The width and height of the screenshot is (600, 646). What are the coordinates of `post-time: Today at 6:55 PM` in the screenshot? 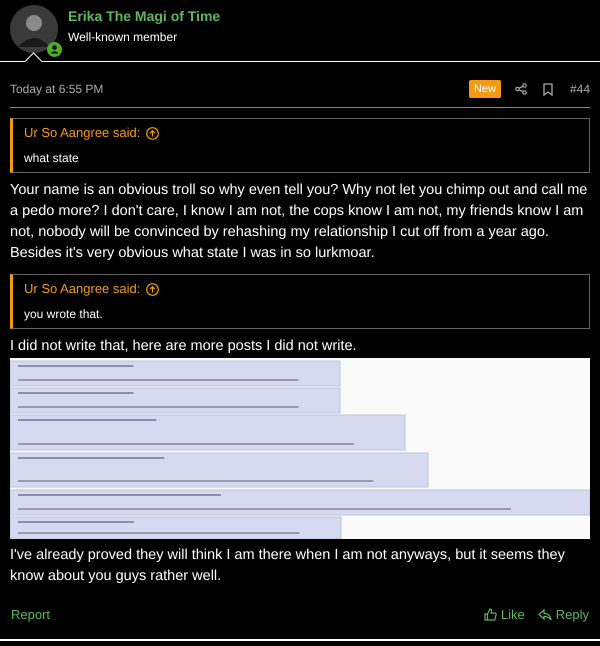 It's located at (57, 89).